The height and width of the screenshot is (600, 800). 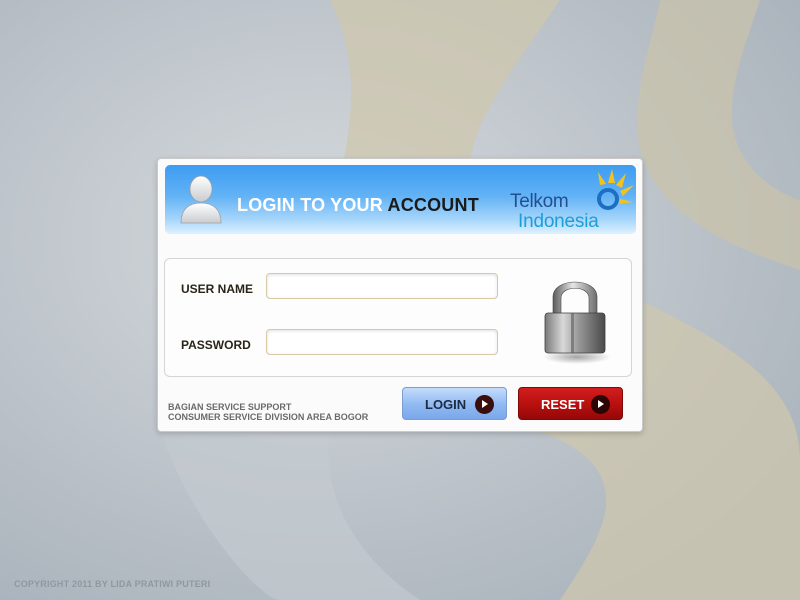 I want to click on reset-button: RESET, so click(x=570, y=403).